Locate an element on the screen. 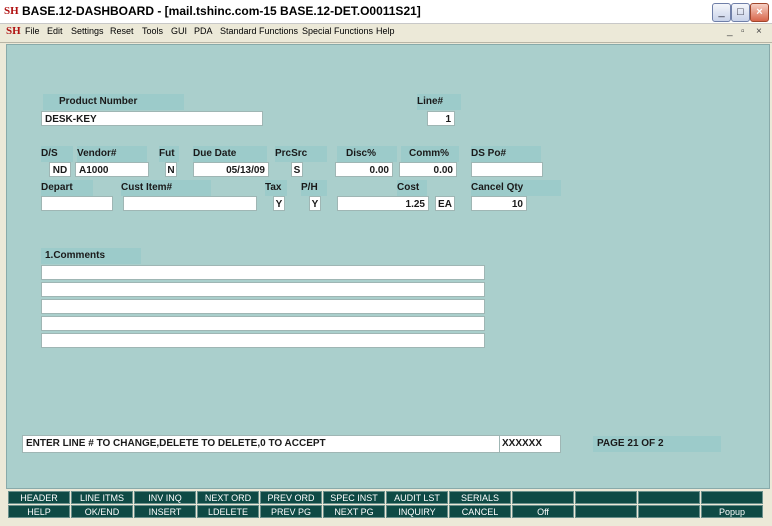 The width and height of the screenshot is (772, 526). cancel-qty-label: Cancel Qty is located at coordinates (516, 188).